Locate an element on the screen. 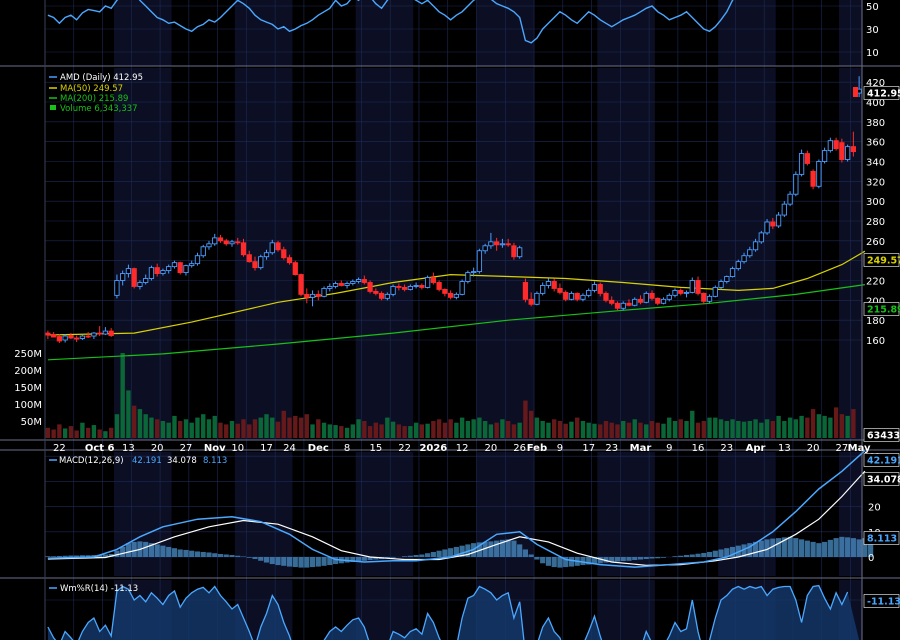 This screenshot has height=640, width=900. price-axis-tick: 320 is located at coordinates (875, 182).